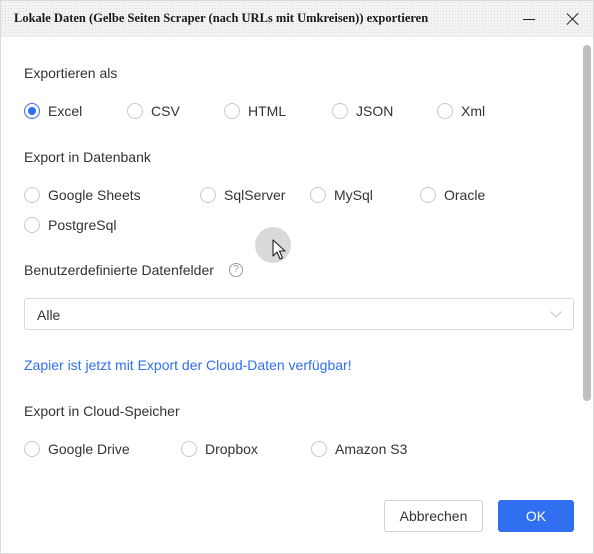 The image size is (594, 554). Describe the element at coordinates (267, 111) in the screenshot. I see `radio-label: HTML` at that location.